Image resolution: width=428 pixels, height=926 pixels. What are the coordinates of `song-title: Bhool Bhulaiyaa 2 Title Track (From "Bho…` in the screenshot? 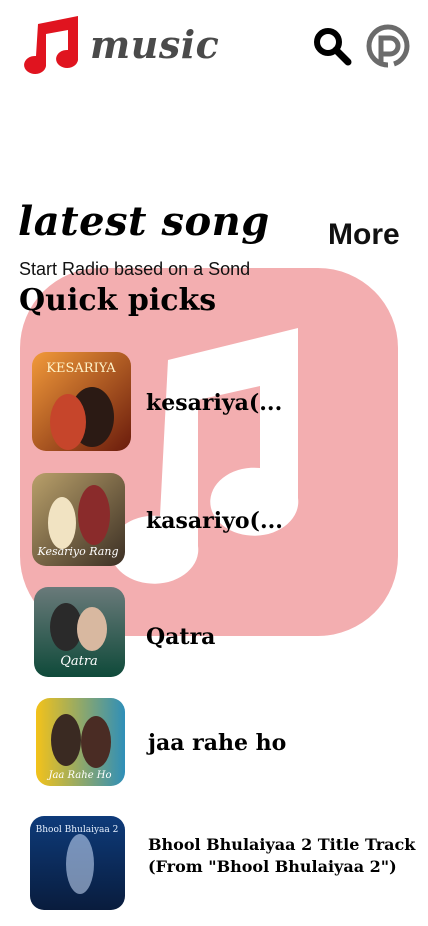 It's located at (282, 855).